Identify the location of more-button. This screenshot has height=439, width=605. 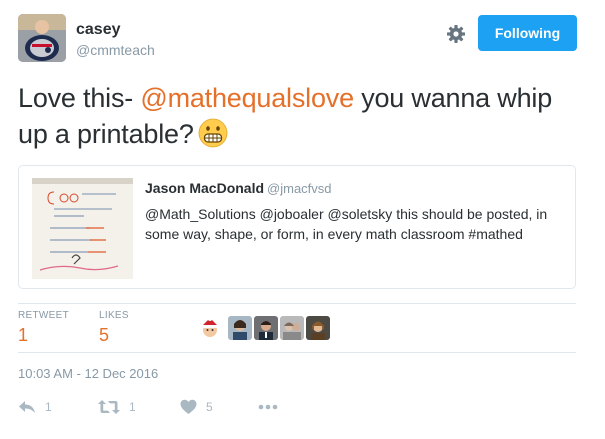
(268, 407).